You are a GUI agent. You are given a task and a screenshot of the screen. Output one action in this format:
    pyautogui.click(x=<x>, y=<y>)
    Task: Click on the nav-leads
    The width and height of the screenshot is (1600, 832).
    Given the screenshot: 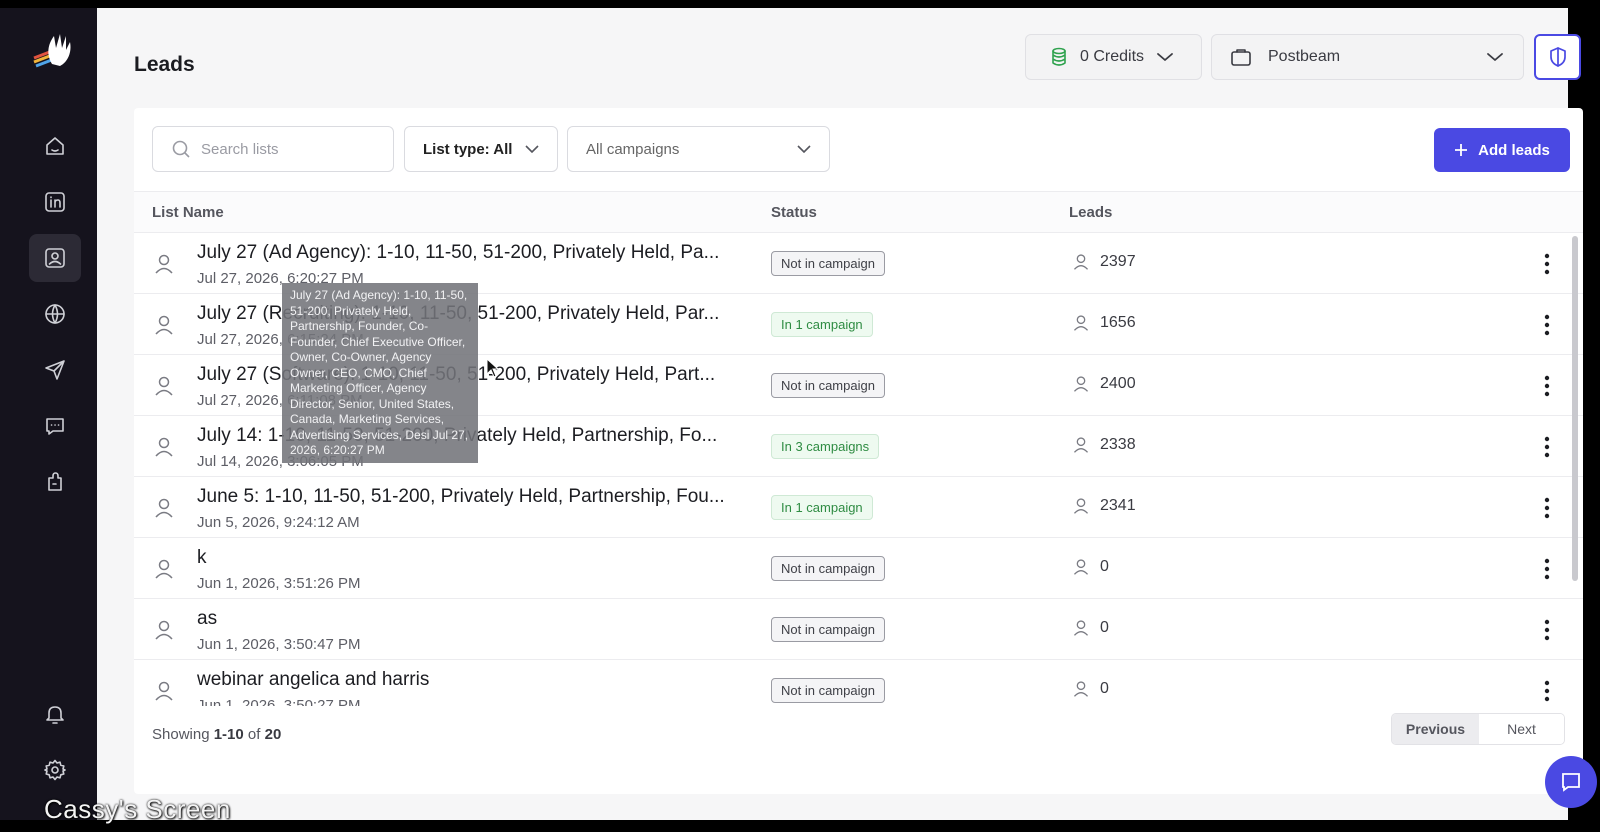 What is the action you would take?
    pyautogui.click(x=55, y=258)
    